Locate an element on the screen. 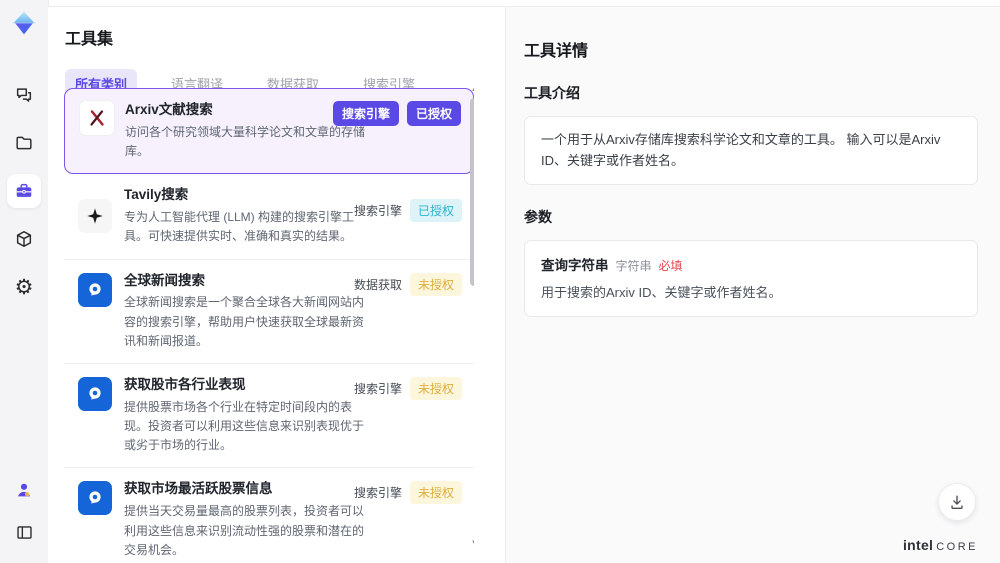  scrollbar-thumb is located at coordinates (472, 192).